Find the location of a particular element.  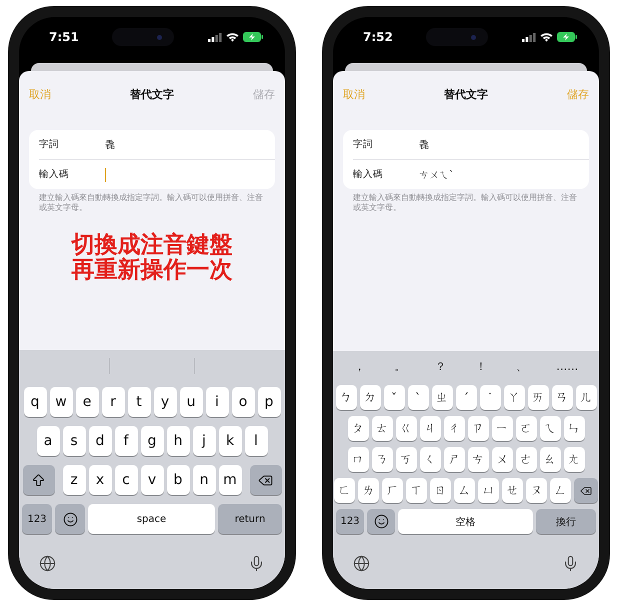

keyboard-key: ㄡ is located at coordinates (536, 490).